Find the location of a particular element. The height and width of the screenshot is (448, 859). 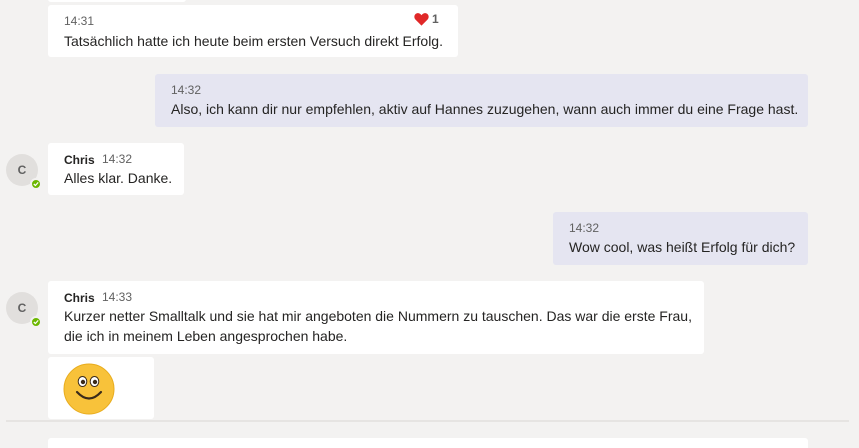

divider is located at coordinates (427, 421).